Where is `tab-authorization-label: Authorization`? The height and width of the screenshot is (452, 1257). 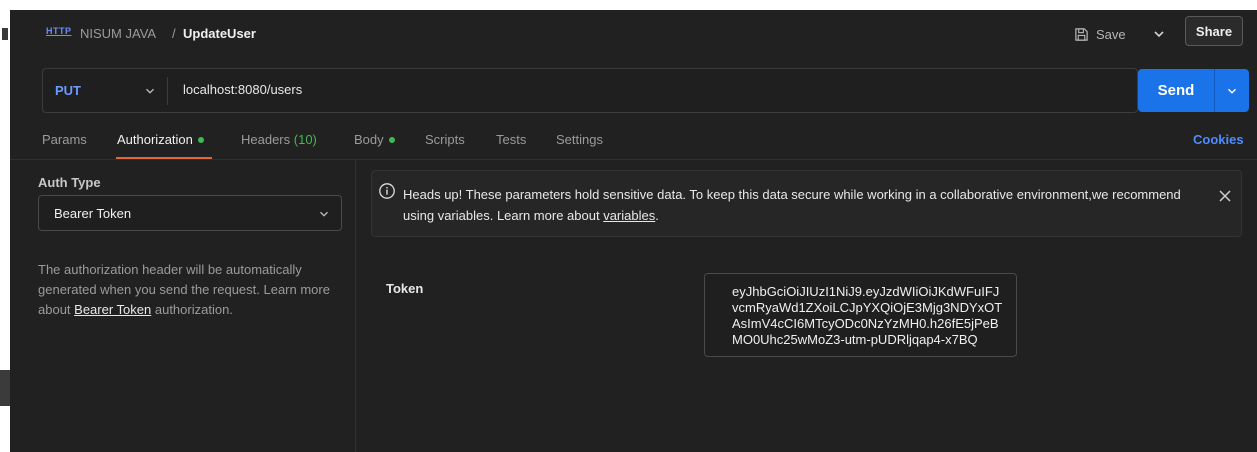
tab-authorization-label: Authorization is located at coordinates (155, 139).